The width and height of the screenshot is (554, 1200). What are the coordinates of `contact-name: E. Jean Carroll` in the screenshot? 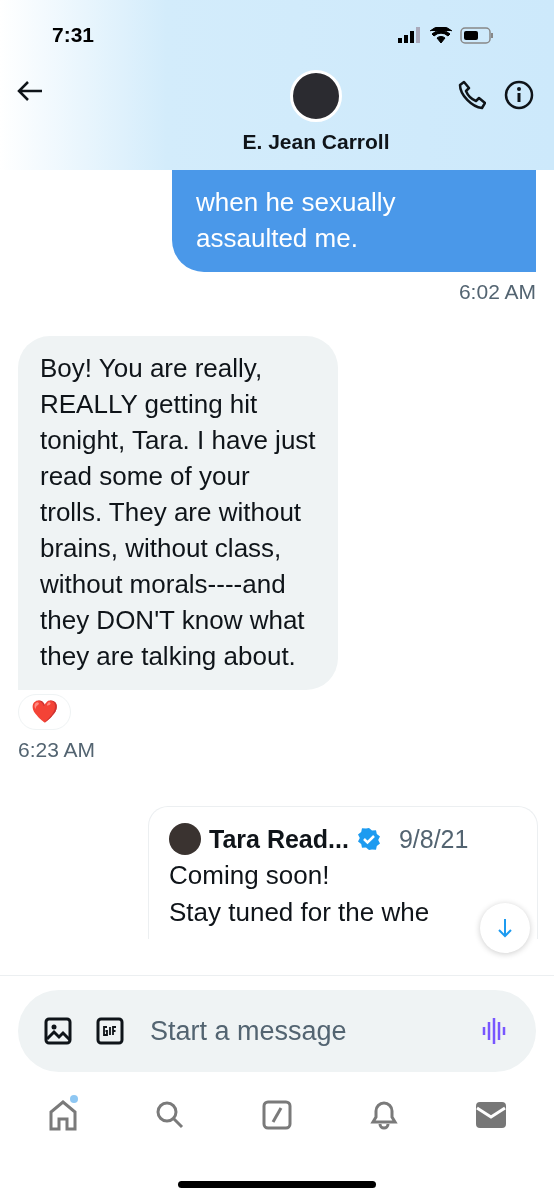 It's located at (316, 142).